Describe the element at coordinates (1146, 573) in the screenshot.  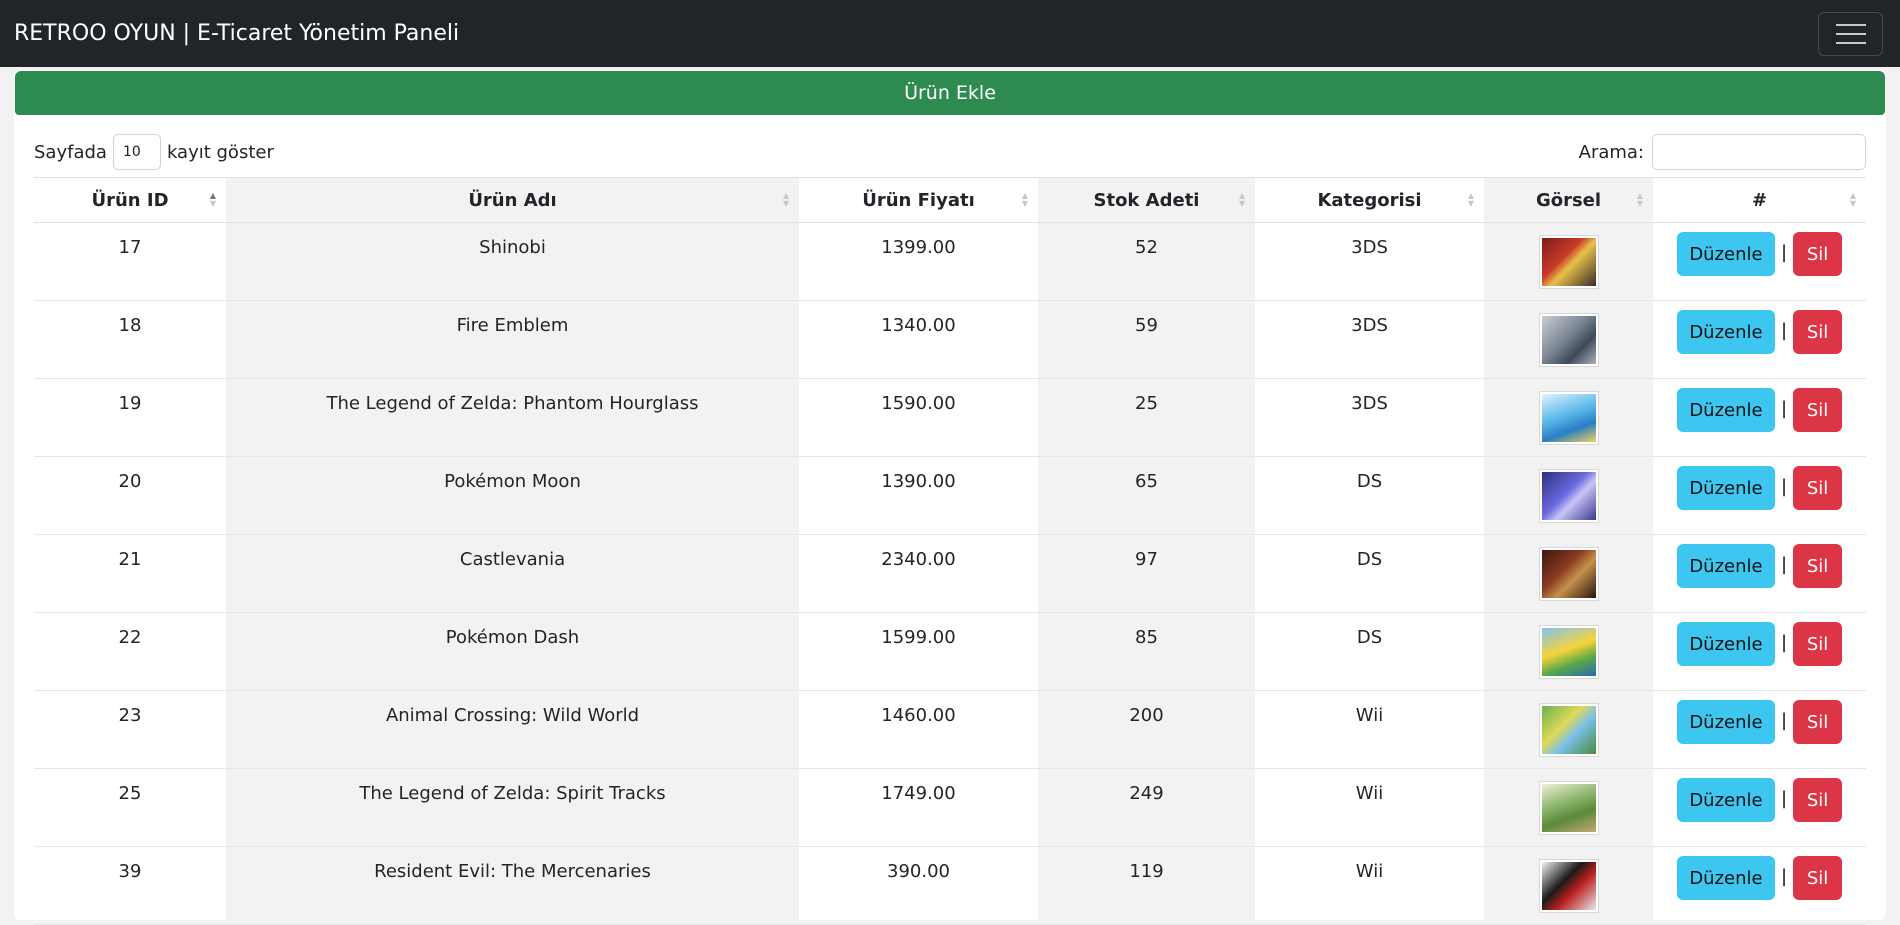
I see `cell-stock: 97` at that location.